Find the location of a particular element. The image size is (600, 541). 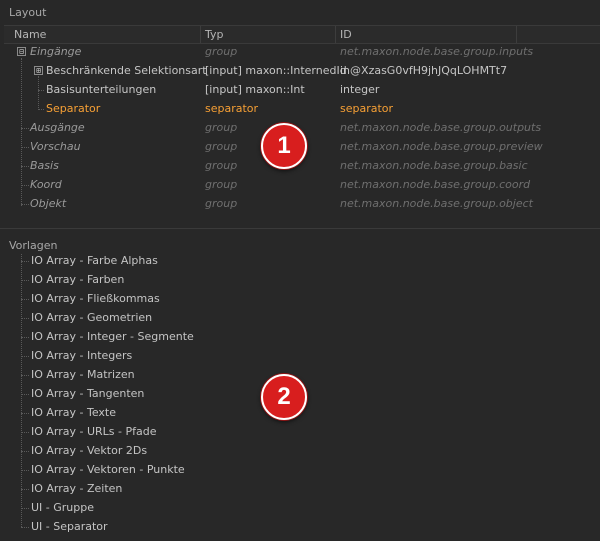

row-type: separator is located at coordinates (232, 108).